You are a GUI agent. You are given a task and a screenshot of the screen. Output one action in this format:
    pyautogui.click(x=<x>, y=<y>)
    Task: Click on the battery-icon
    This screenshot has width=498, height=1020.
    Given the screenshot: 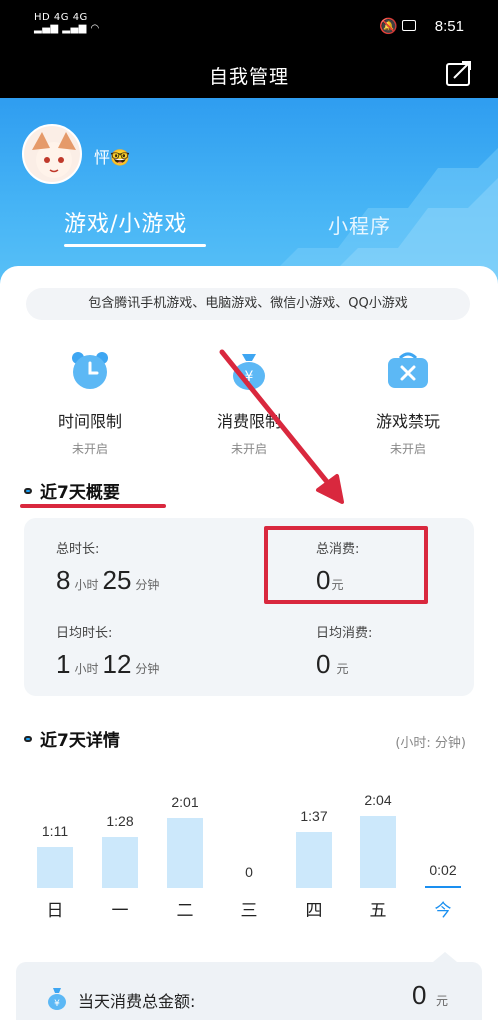 What is the action you would take?
    pyautogui.click(x=409, y=25)
    